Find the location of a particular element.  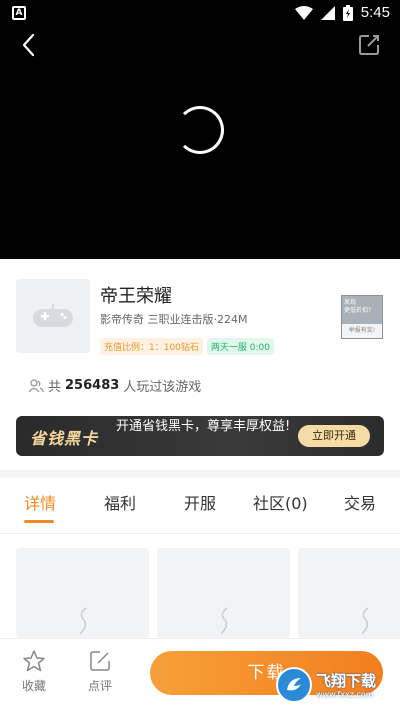

app-notification-icon: A is located at coordinates (19, 13).